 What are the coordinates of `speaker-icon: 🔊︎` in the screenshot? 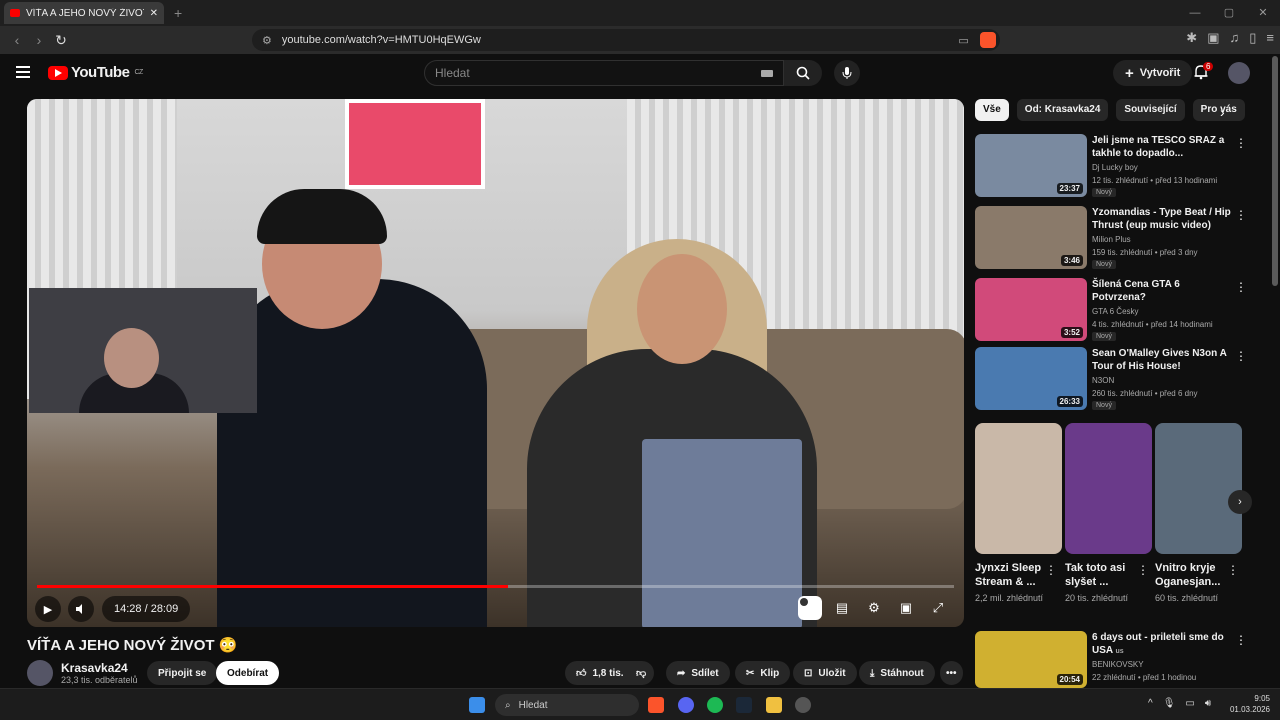 It's located at (1208, 703).